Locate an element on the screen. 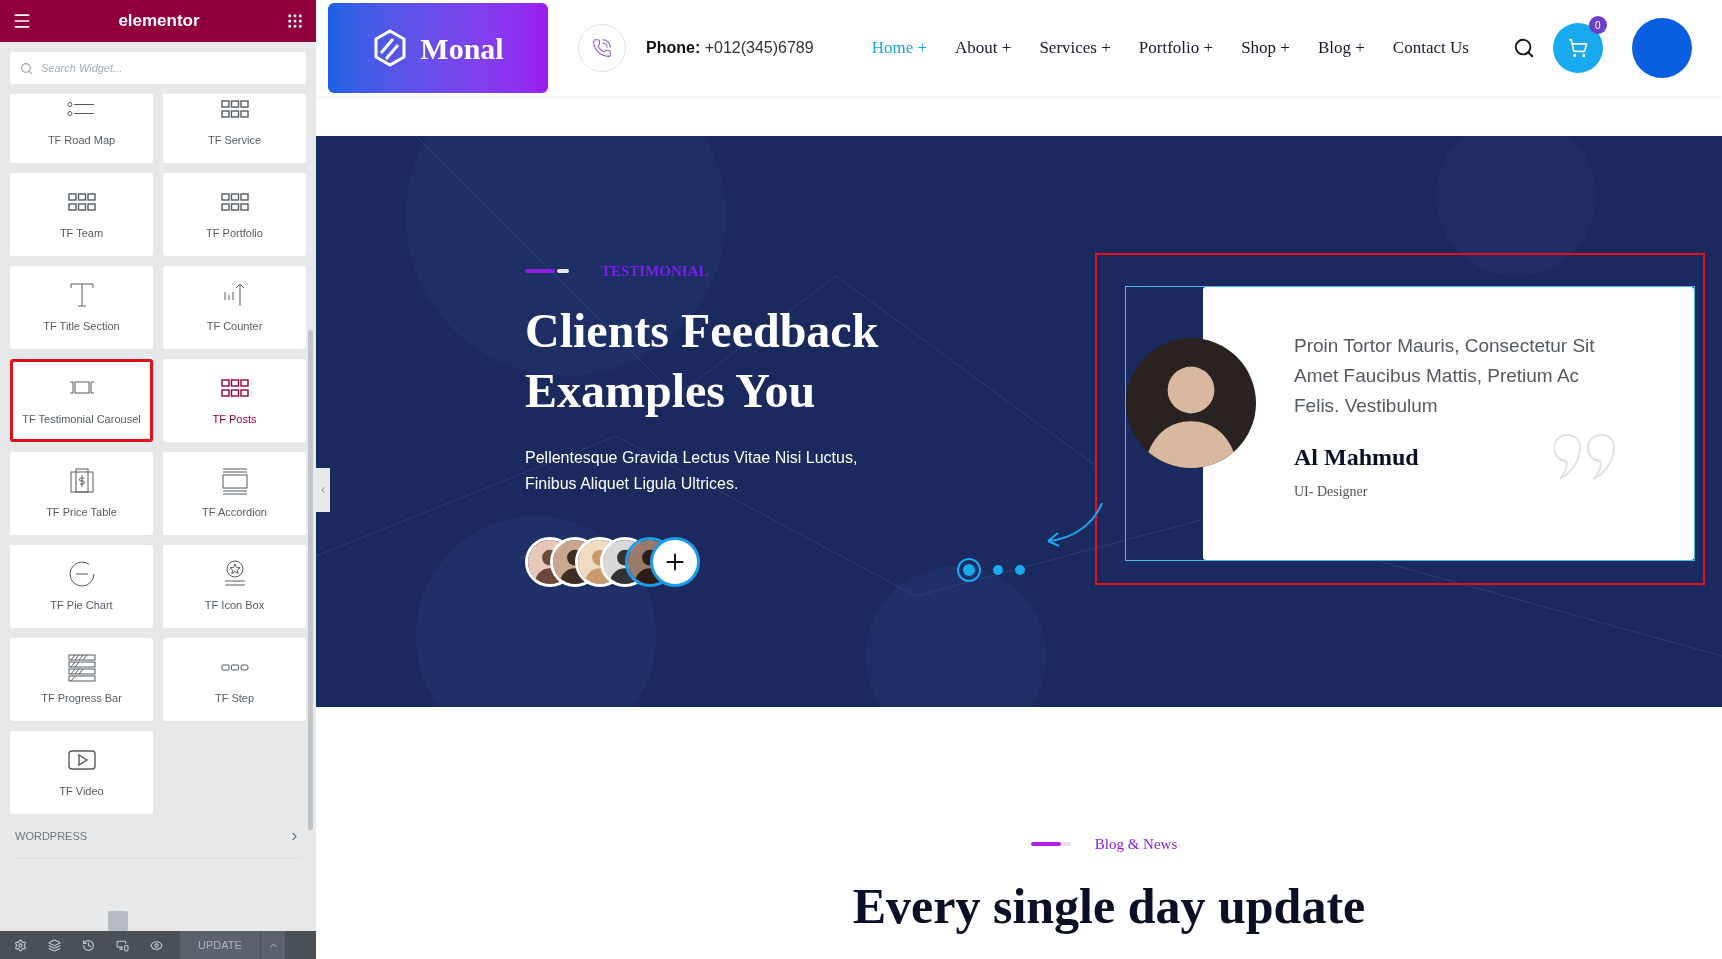 Image resolution: width=1722 pixels, height=959 pixels. section-eyebrow: Blog & News is located at coordinates (1136, 844).